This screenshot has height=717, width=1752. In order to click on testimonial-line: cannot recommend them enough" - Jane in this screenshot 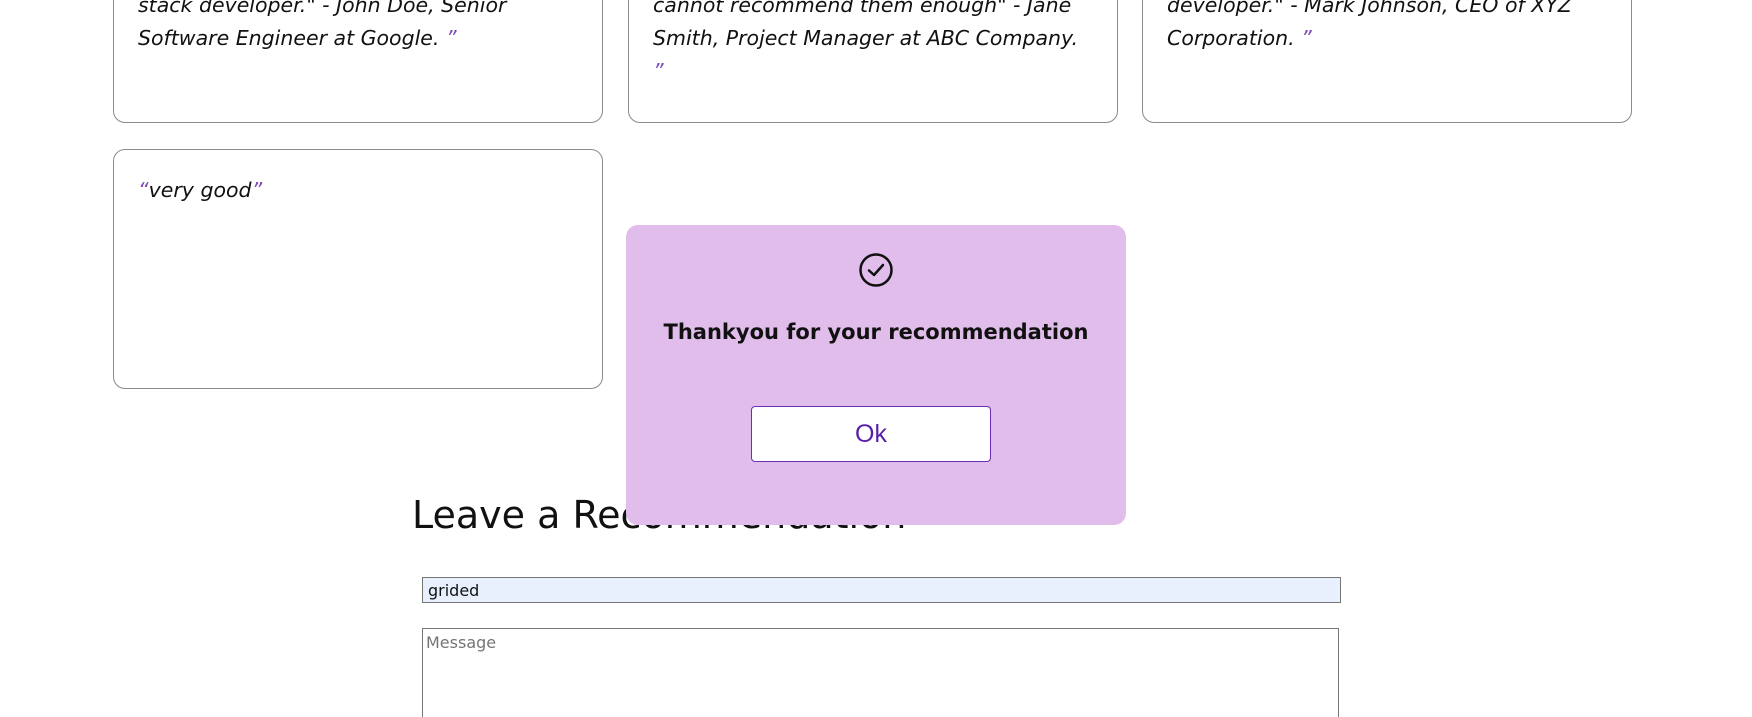, I will do `click(862, 8)`.